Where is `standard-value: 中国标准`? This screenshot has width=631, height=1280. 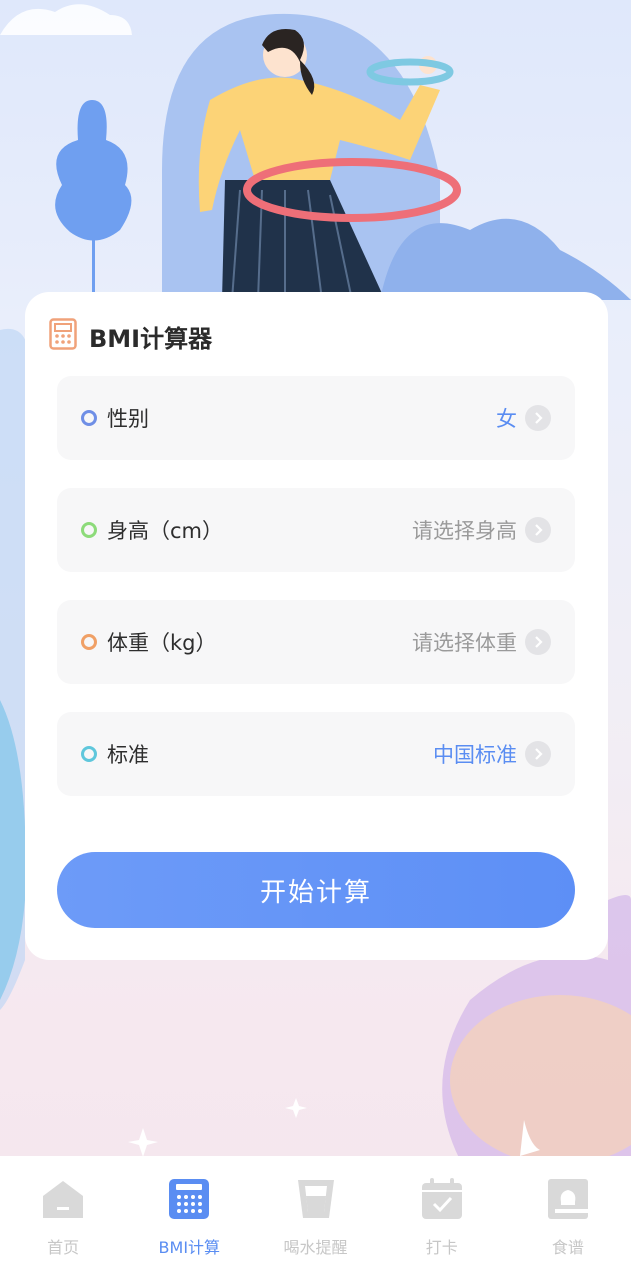 standard-value: 中国标准 is located at coordinates (475, 755).